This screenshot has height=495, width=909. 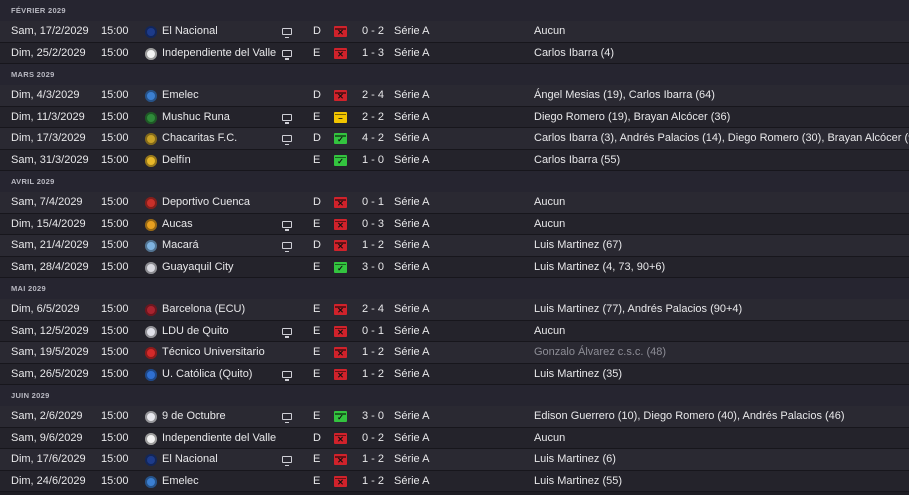 What do you see at coordinates (373, 54) in the screenshot?
I see `match-score: 1 - 3` at bounding box center [373, 54].